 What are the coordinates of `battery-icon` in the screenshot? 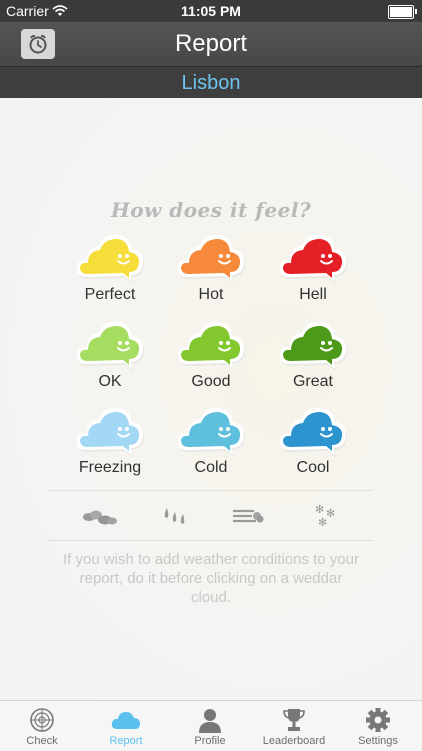 It's located at (402, 12).